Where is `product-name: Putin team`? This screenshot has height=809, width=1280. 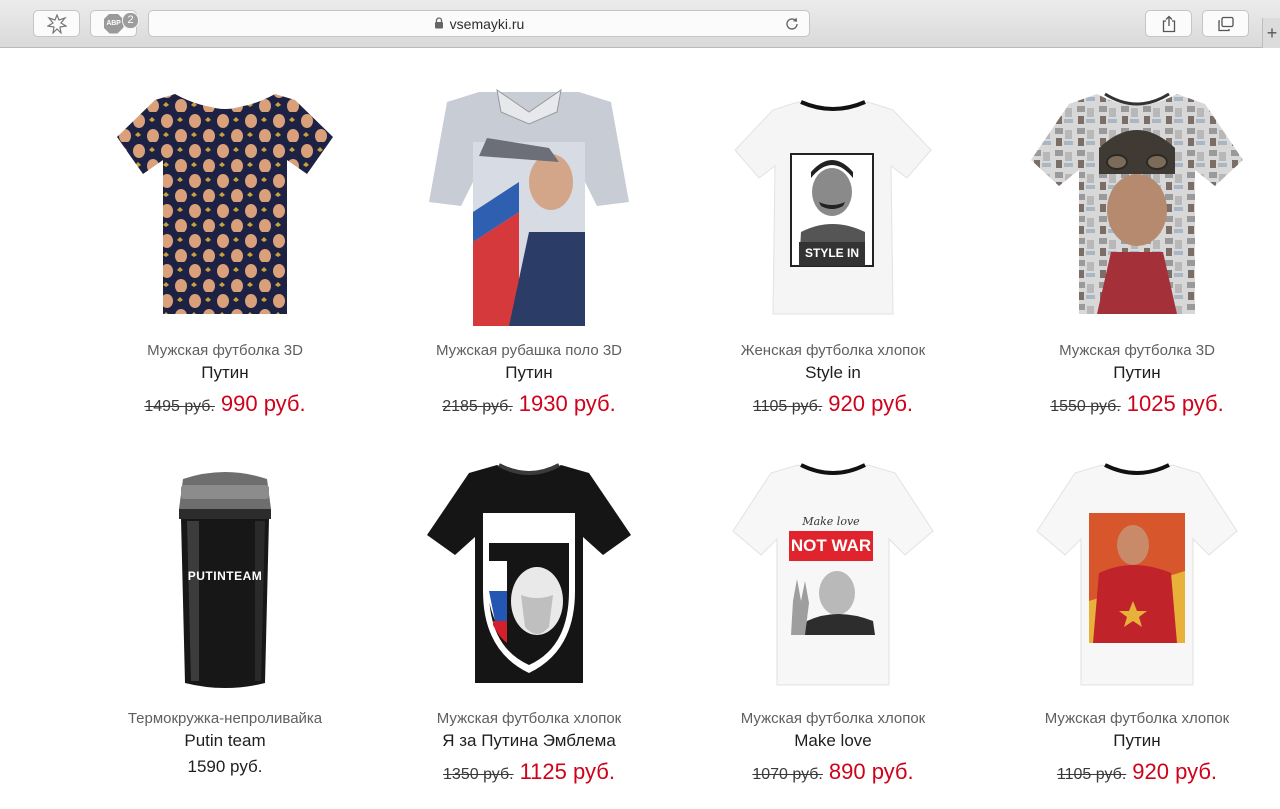
product-name: Putin team is located at coordinates (225, 741).